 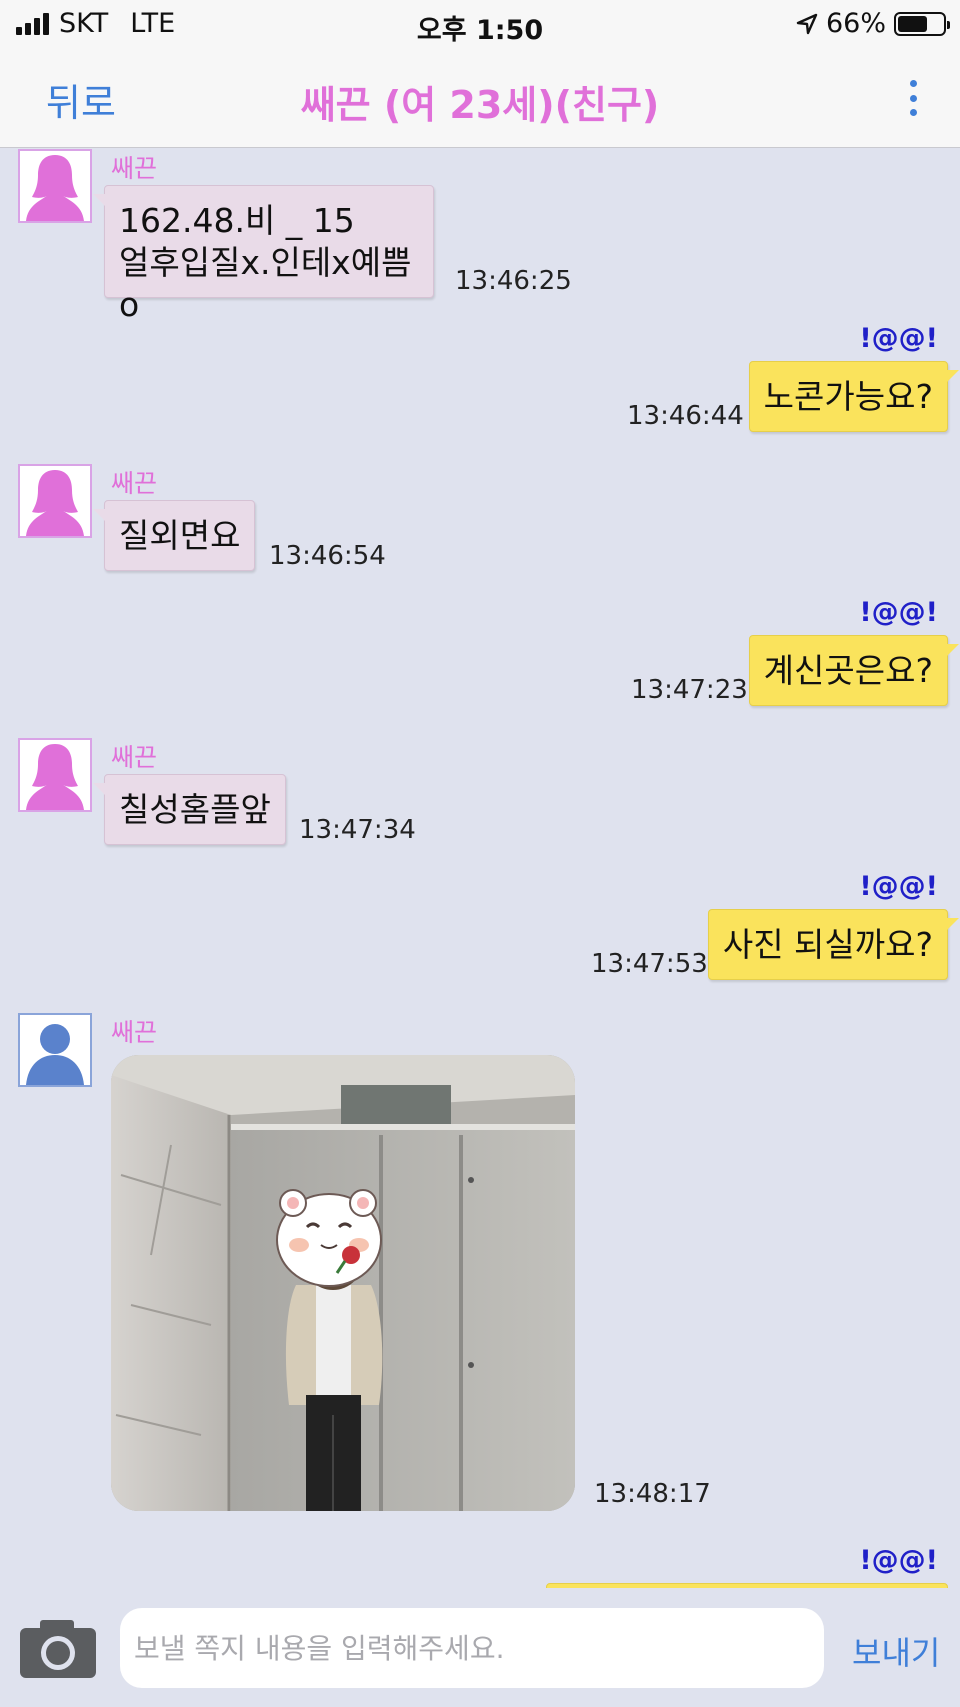 What do you see at coordinates (55, 1054) in the screenshot?
I see `person-avatar-icon` at bounding box center [55, 1054].